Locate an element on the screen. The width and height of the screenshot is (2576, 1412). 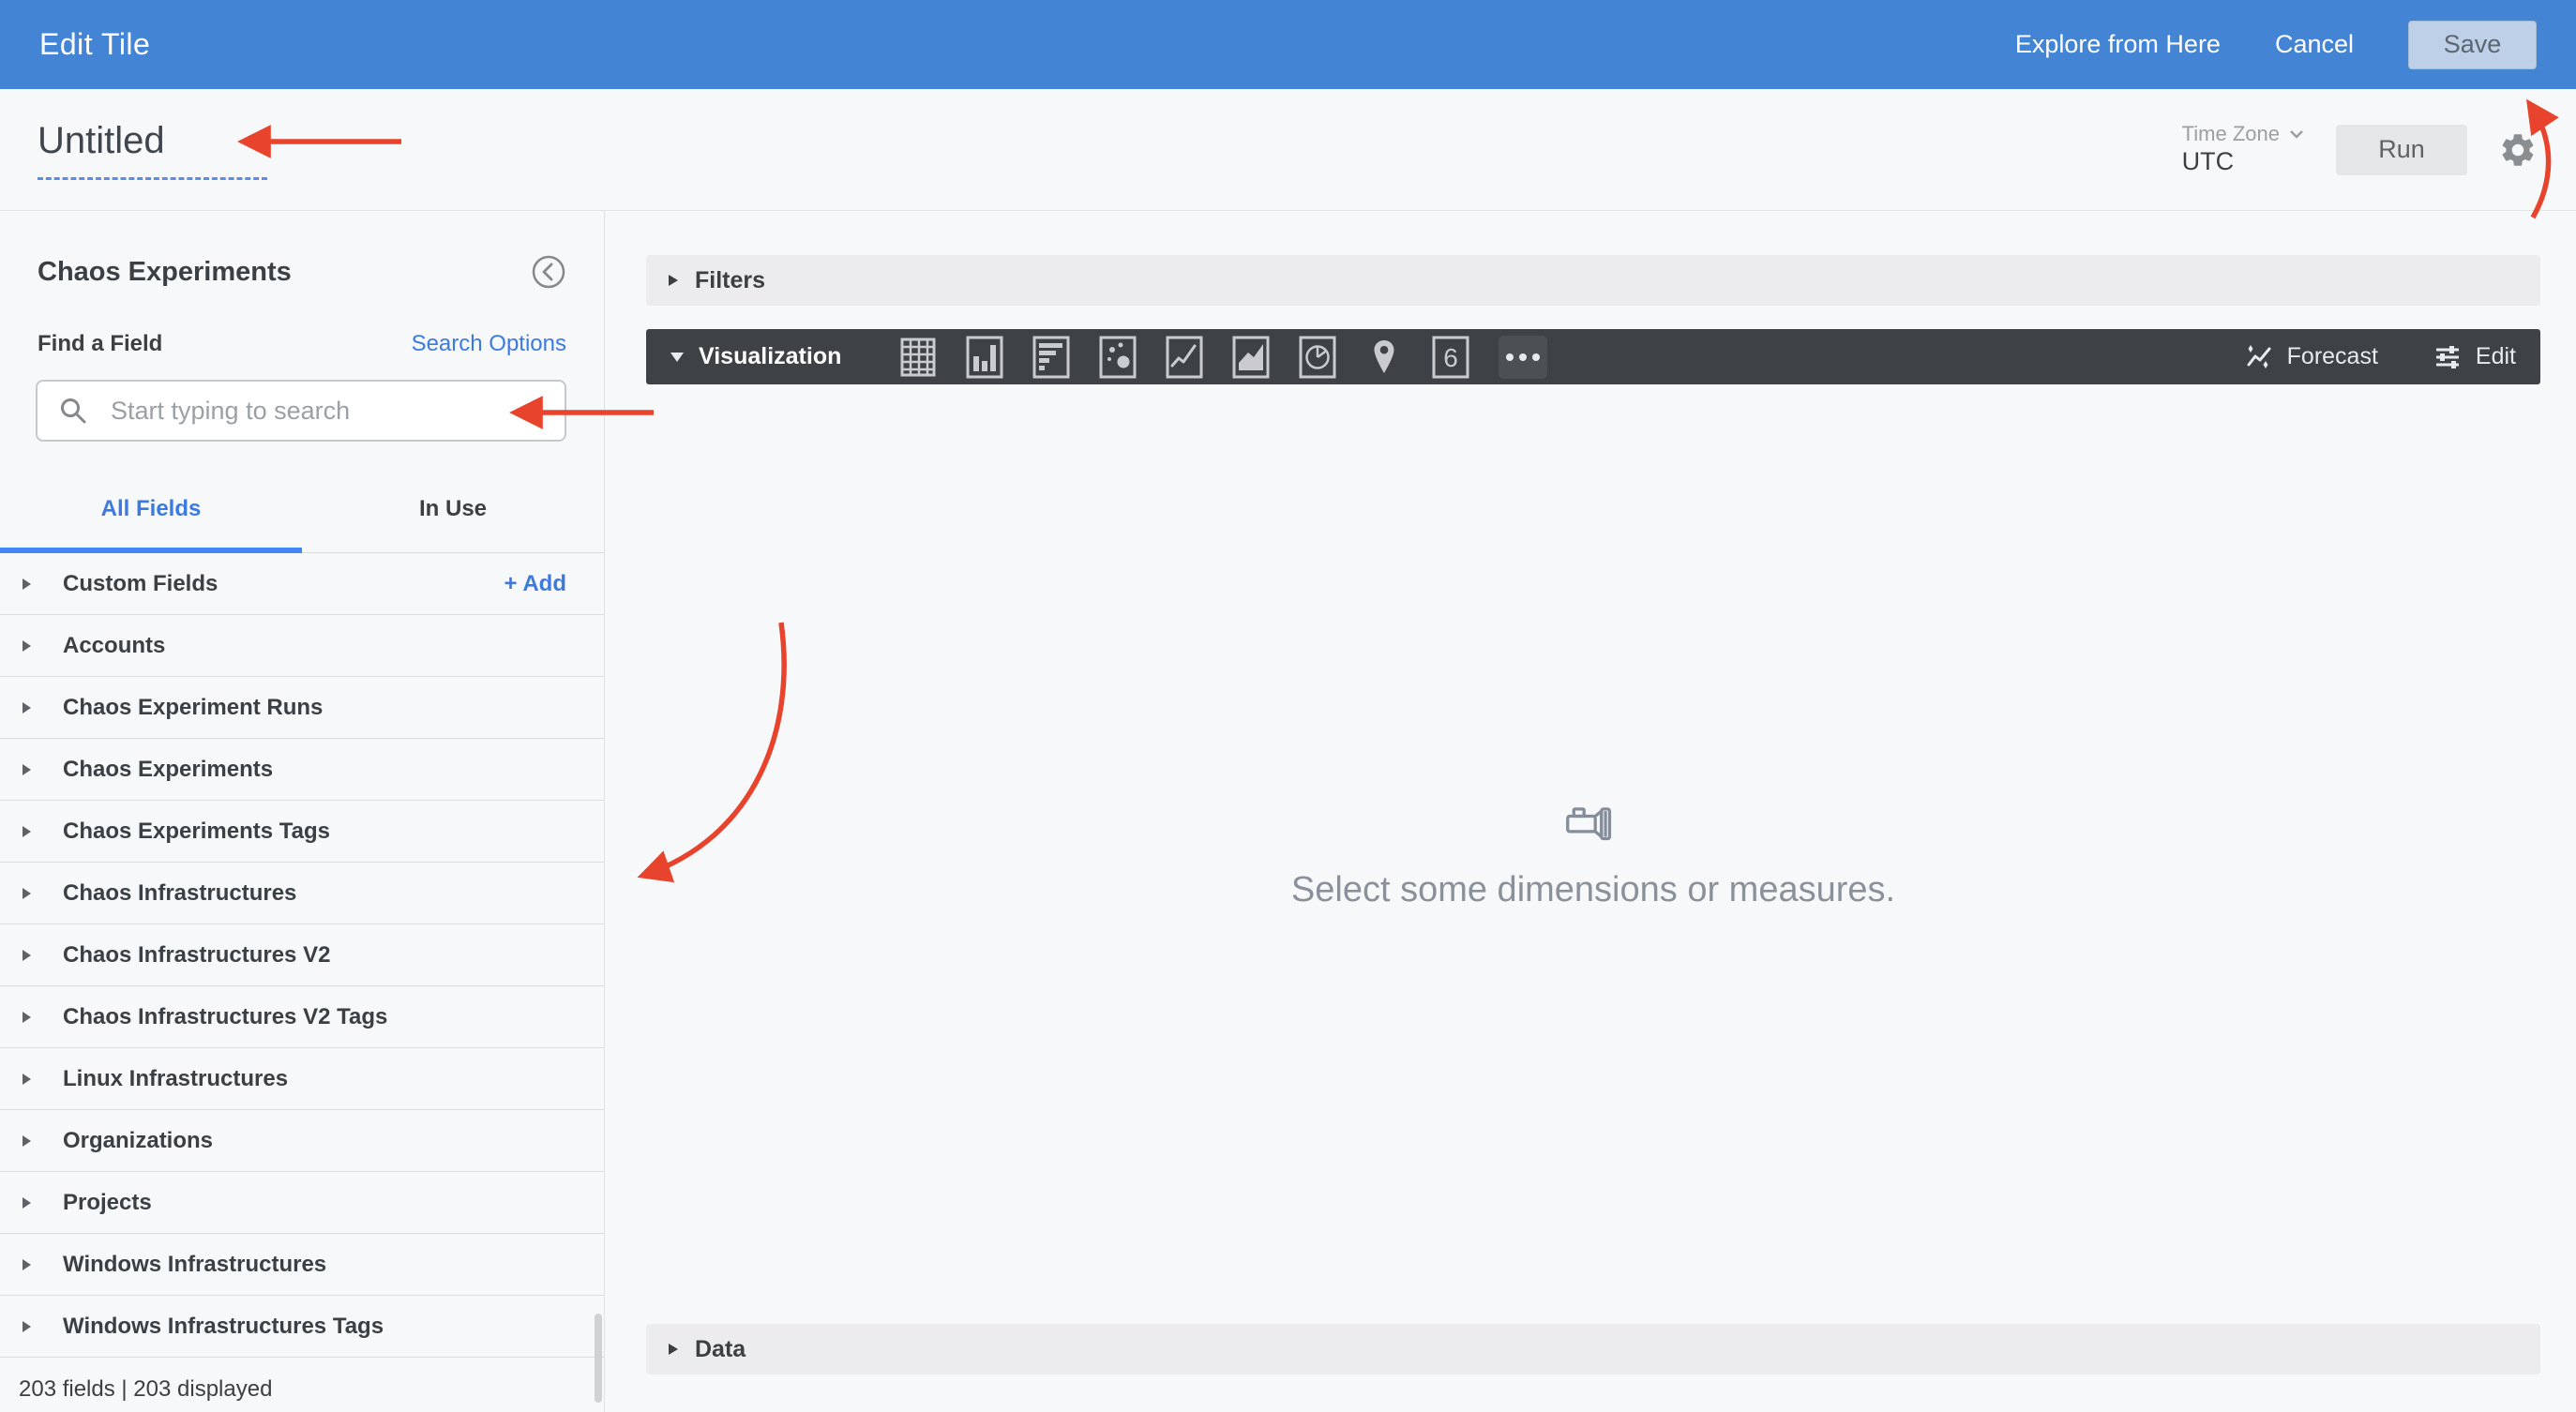
field-count-status: 203 fields | 203 displayed is located at coordinates (146, 1389).